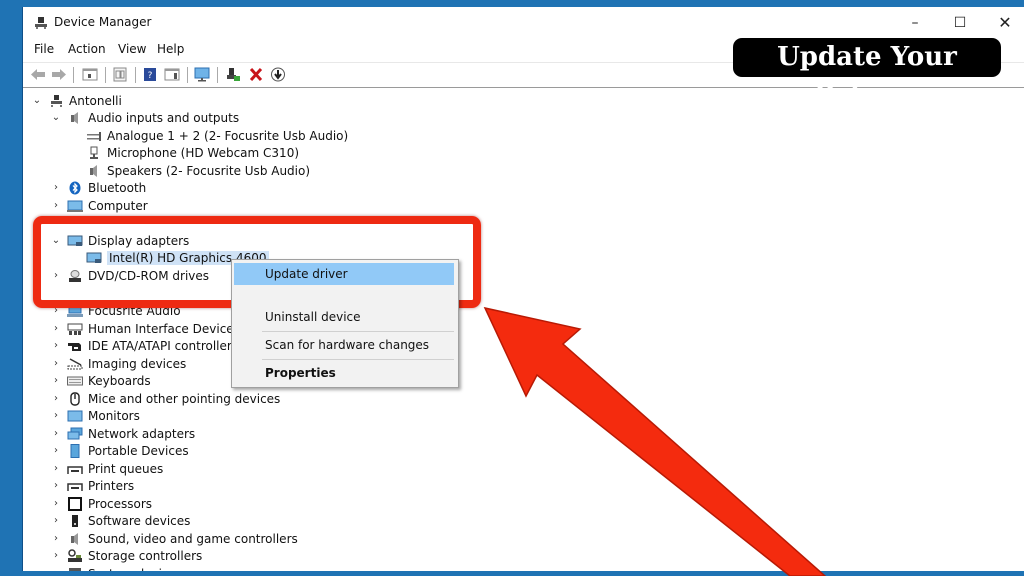  Describe the element at coordinates (75, 310) in the screenshot. I see `network-audio-icon` at that location.